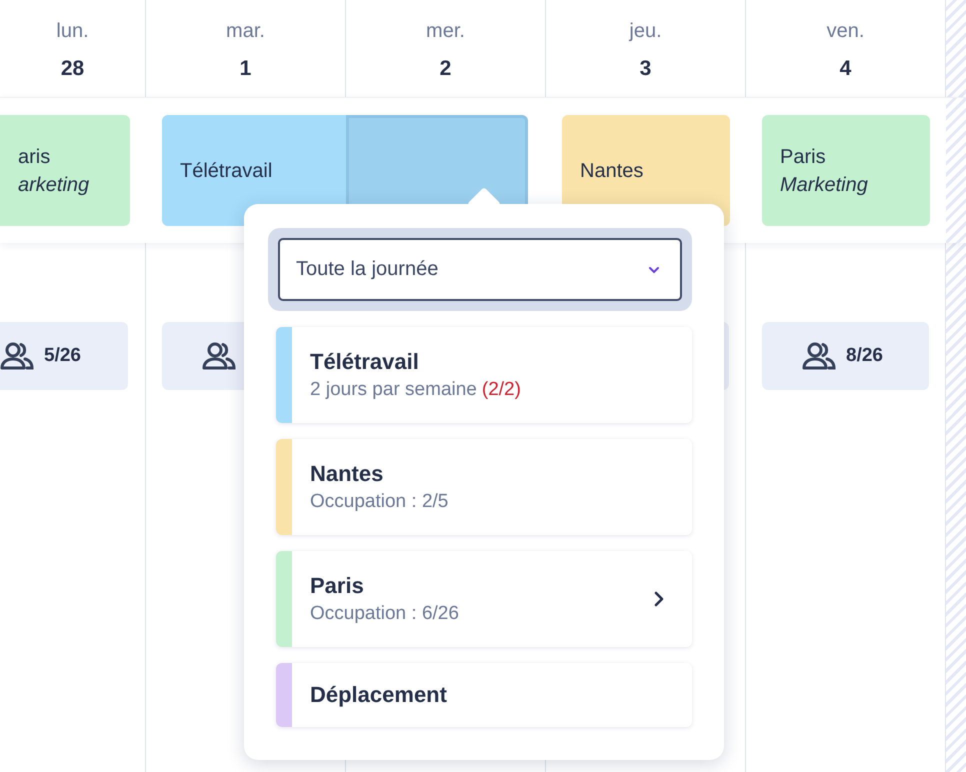 The image size is (966, 772). What do you see at coordinates (347, 474) in the screenshot?
I see `option-title: Nantes` at bounding box center [347, 474].